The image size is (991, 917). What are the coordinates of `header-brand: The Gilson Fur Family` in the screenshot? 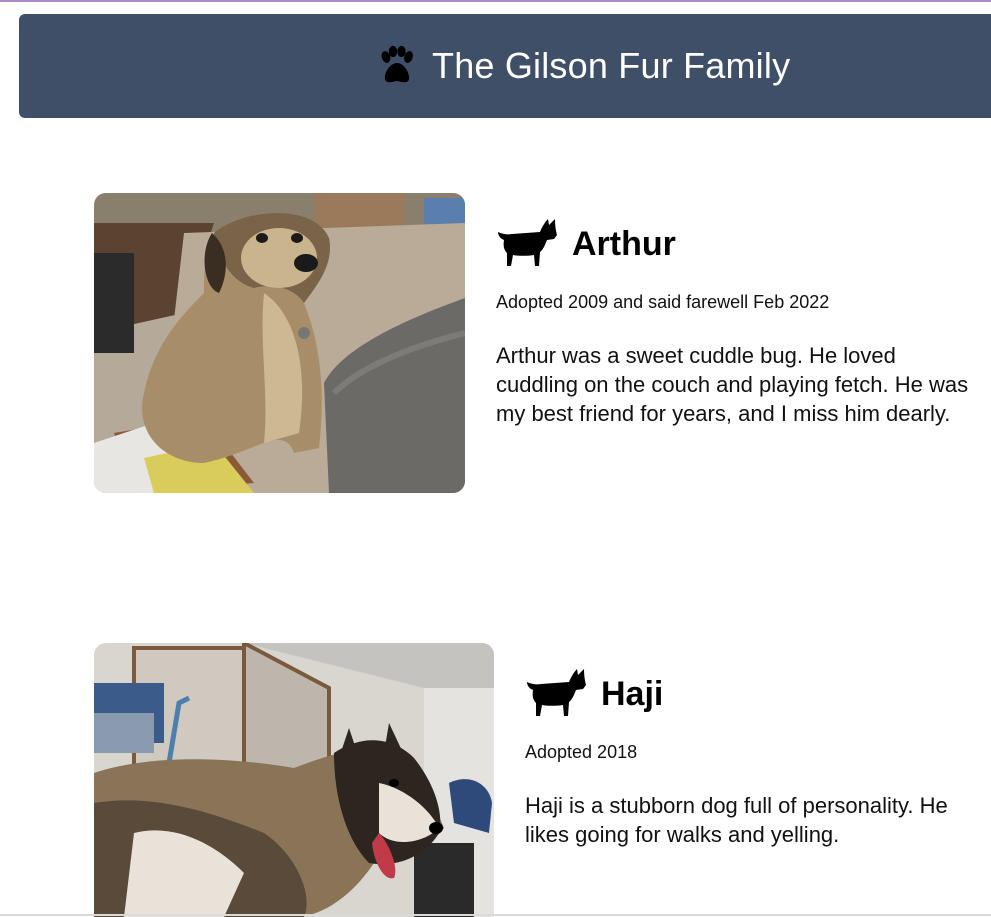 It's located at (584, 66).